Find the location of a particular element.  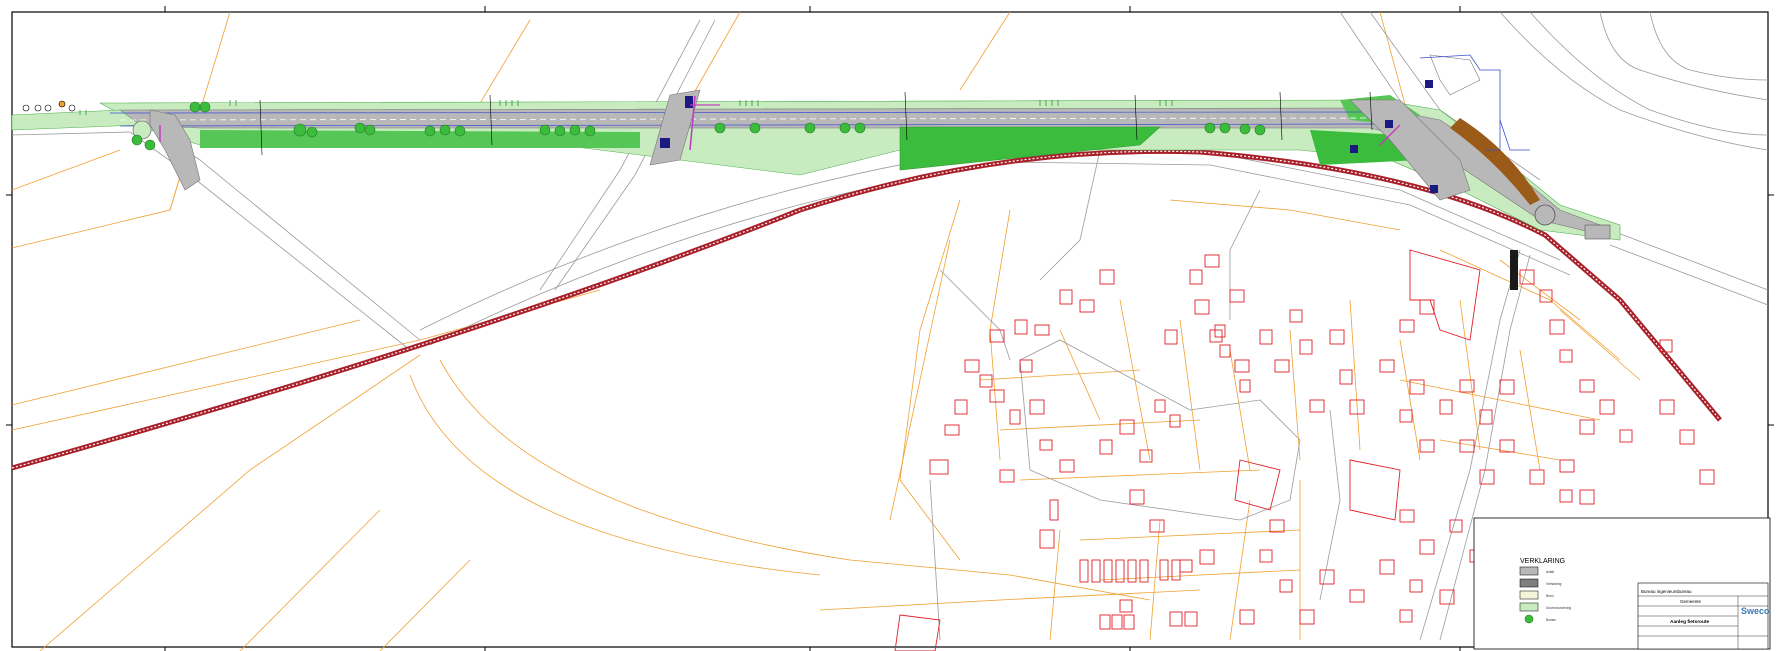

legend-label-2: Berm is located at coordinates (1550, 596).